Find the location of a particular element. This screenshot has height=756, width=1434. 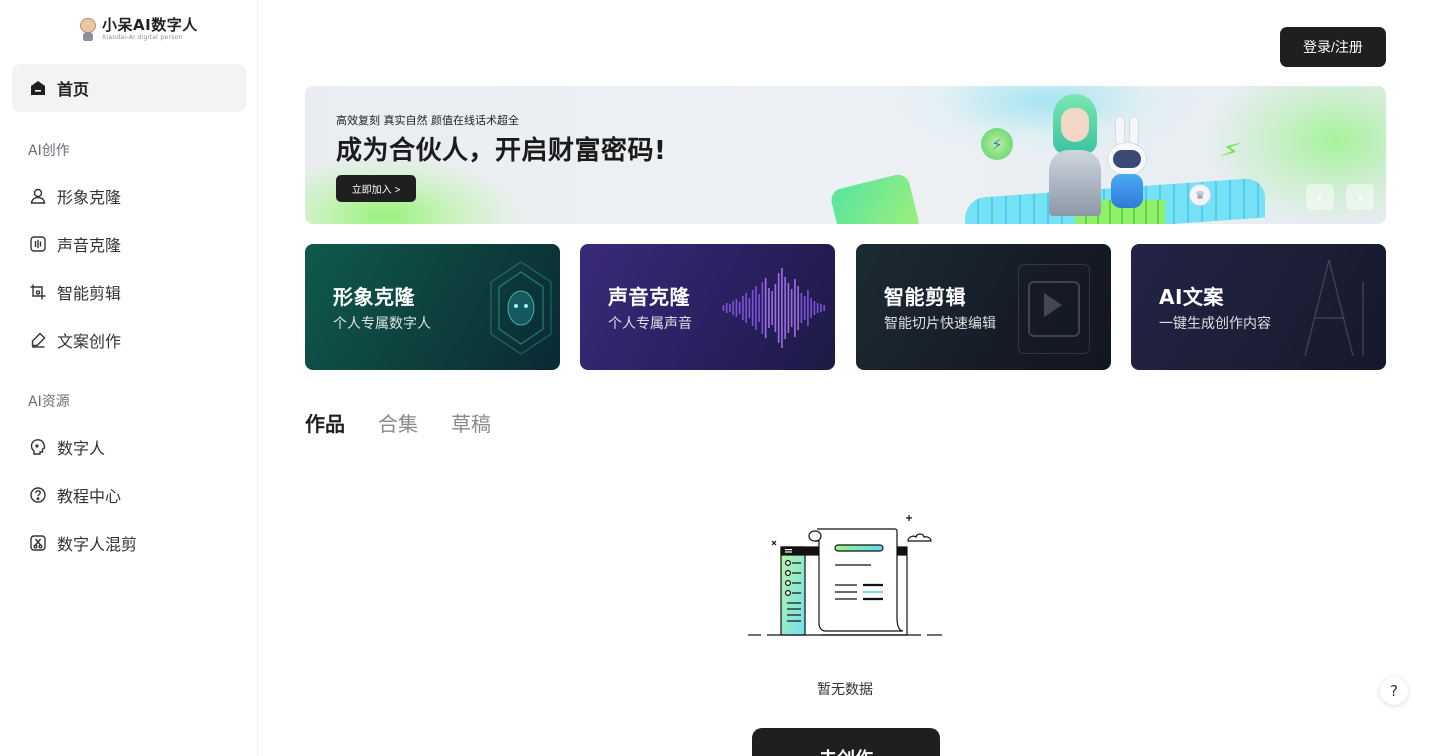

sidebar-item-digital-human: 数字人 is located at coordinates (129, 447).